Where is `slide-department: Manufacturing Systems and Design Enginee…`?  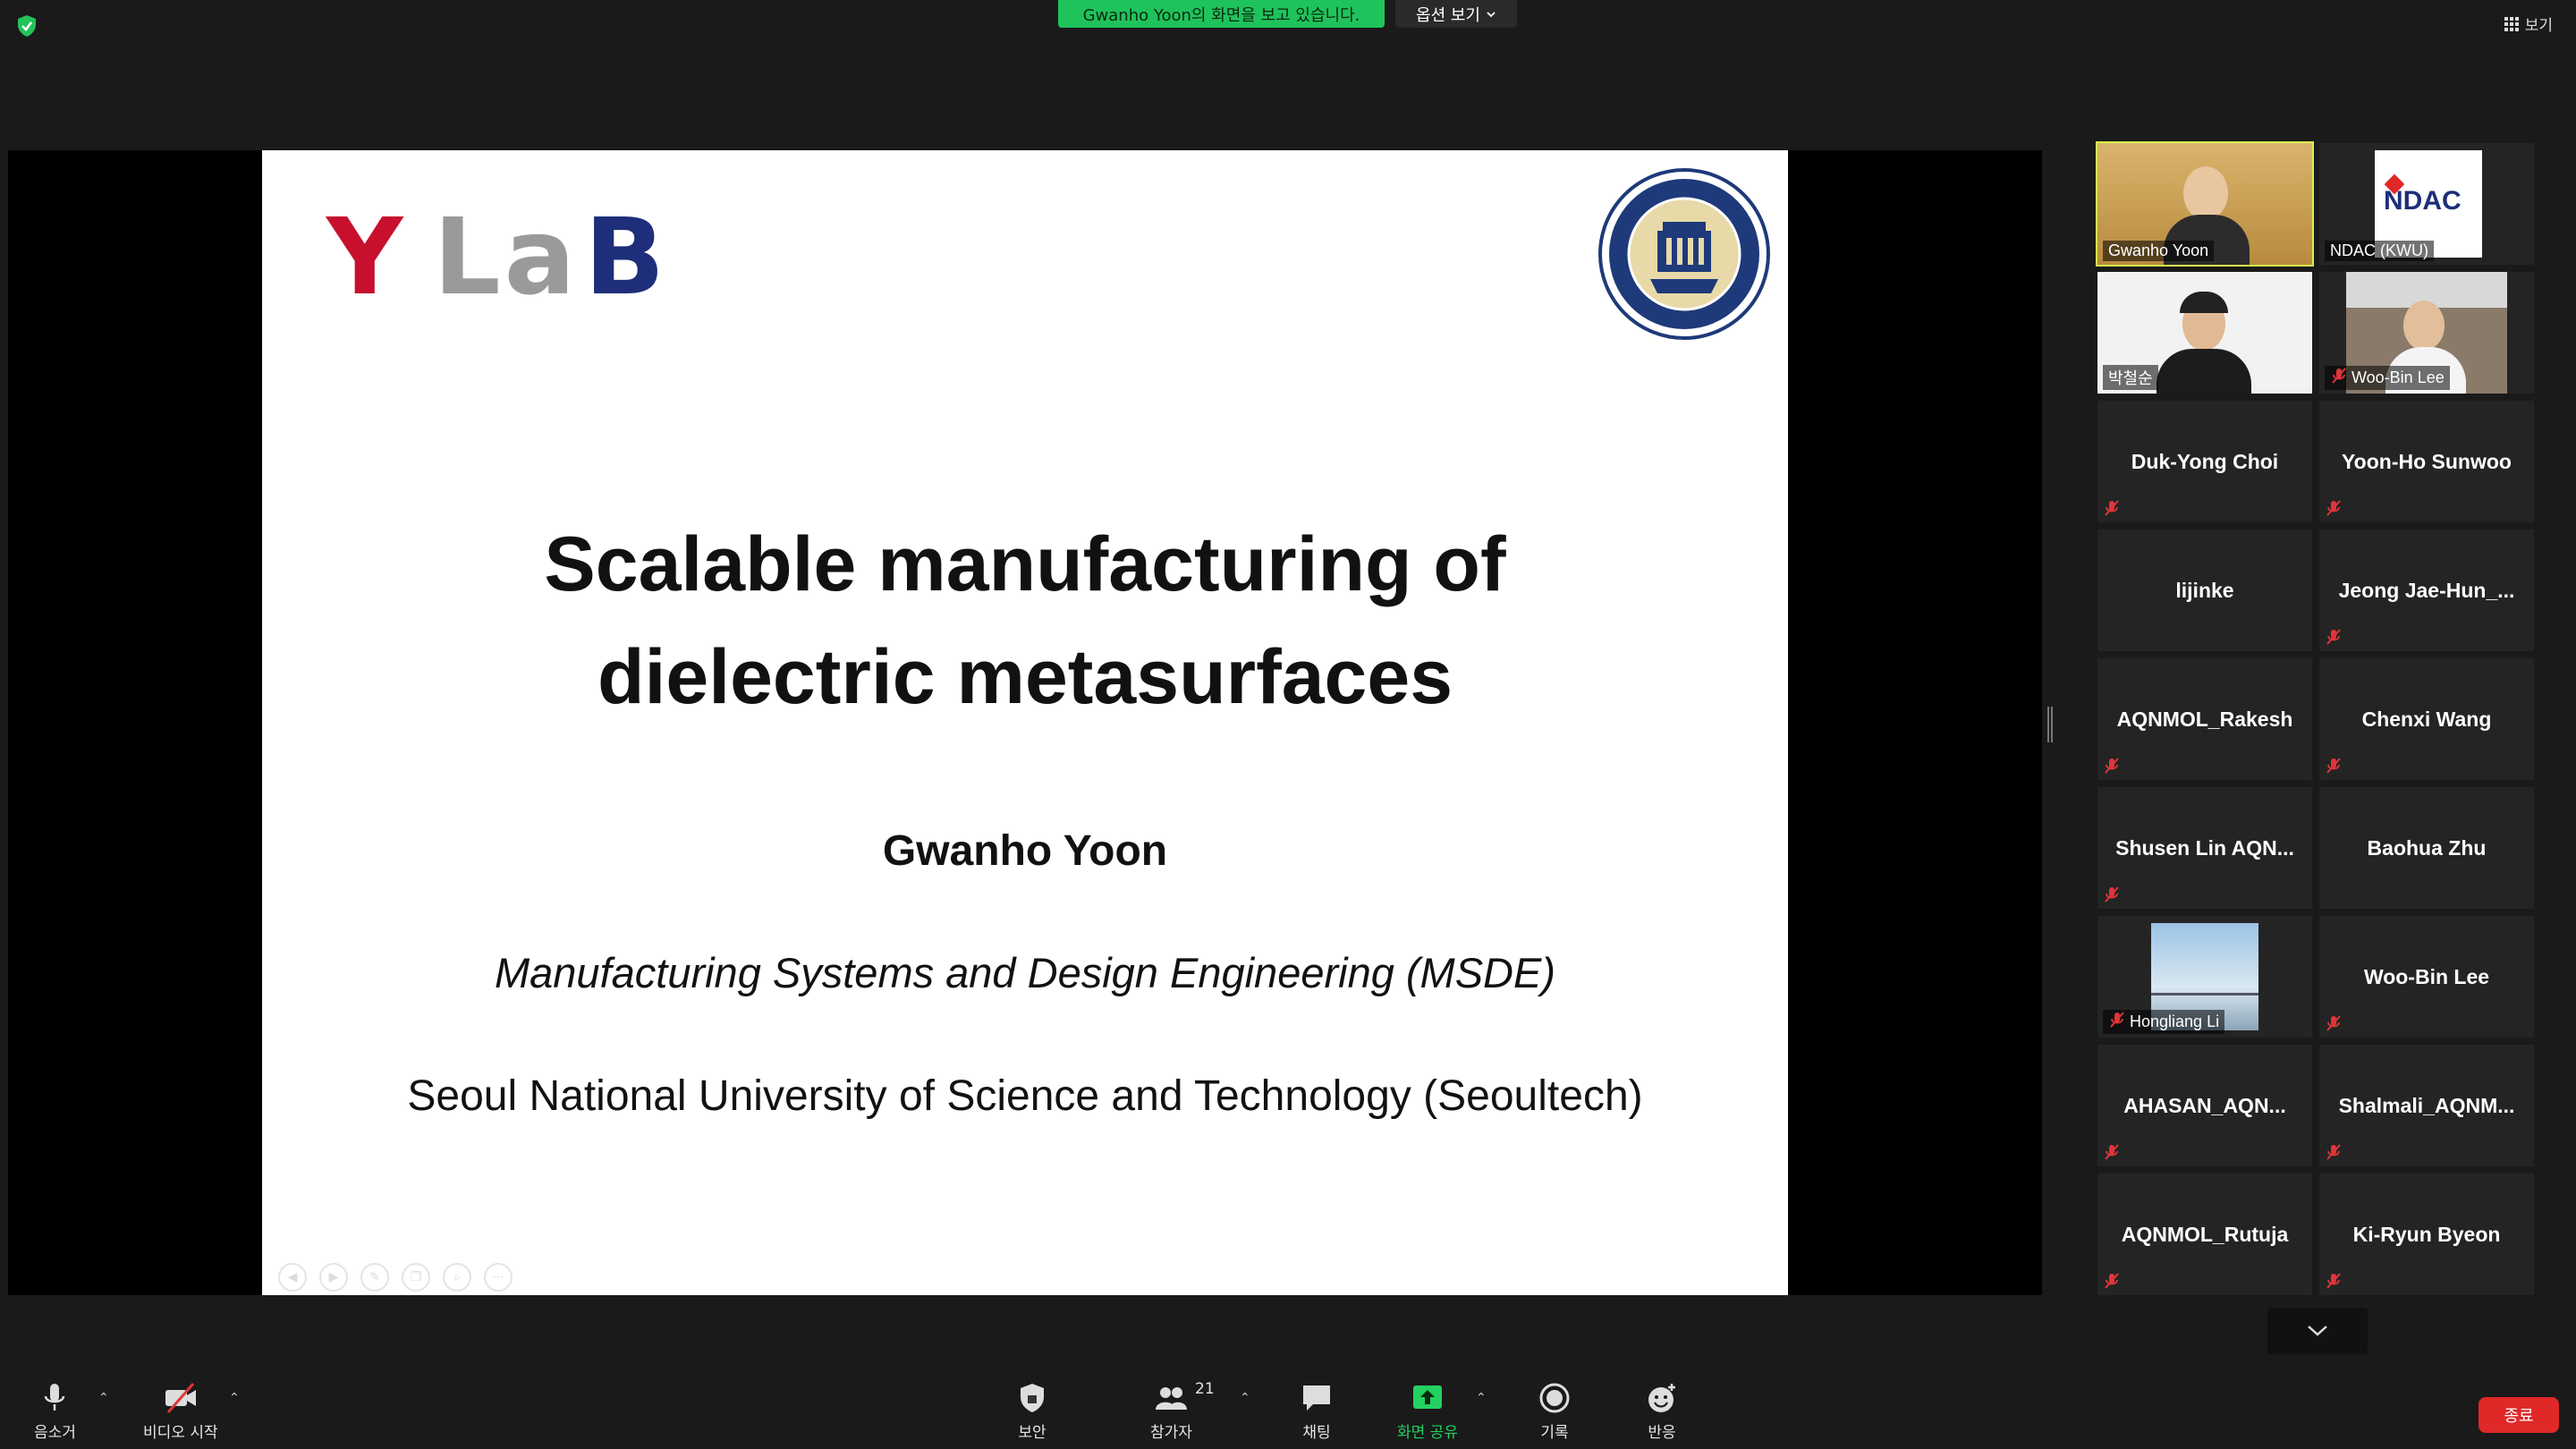 slide-department: Manufacturing Systems and Design Enginee… is located at coordinates (1025, 972).